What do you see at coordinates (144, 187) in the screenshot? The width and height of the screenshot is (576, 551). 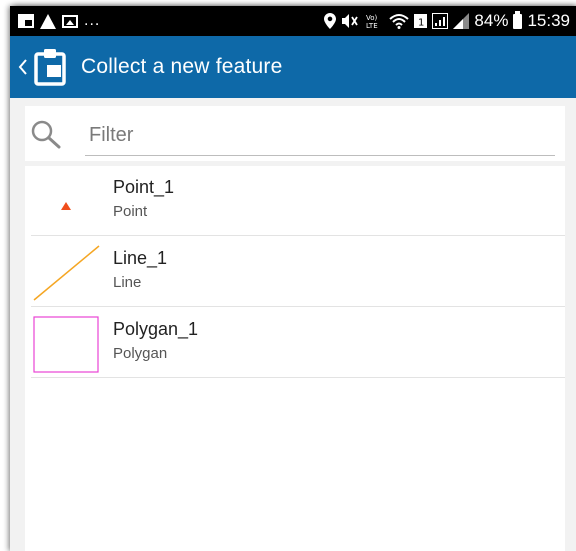 I see `feature-name: Point_1` at bounding box center [144, 187].